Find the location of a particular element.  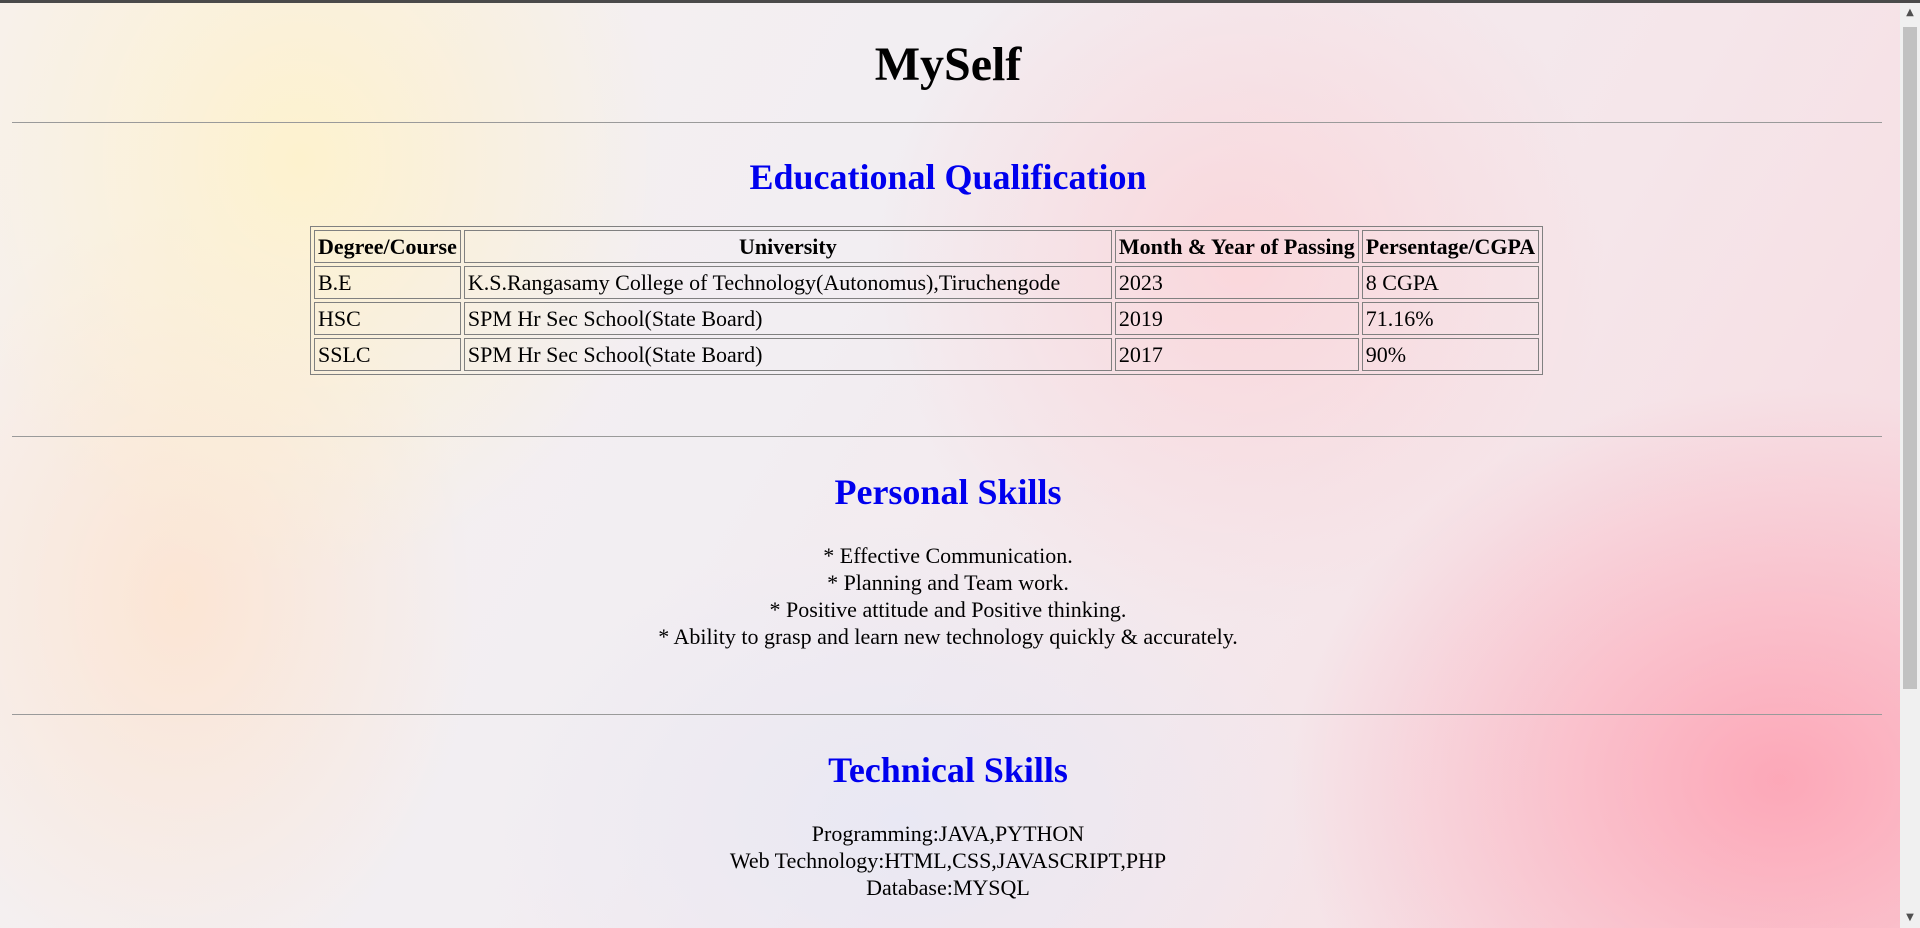

column-header-percentage: Persentage/CGPA is located at coordinates (1450, 246).